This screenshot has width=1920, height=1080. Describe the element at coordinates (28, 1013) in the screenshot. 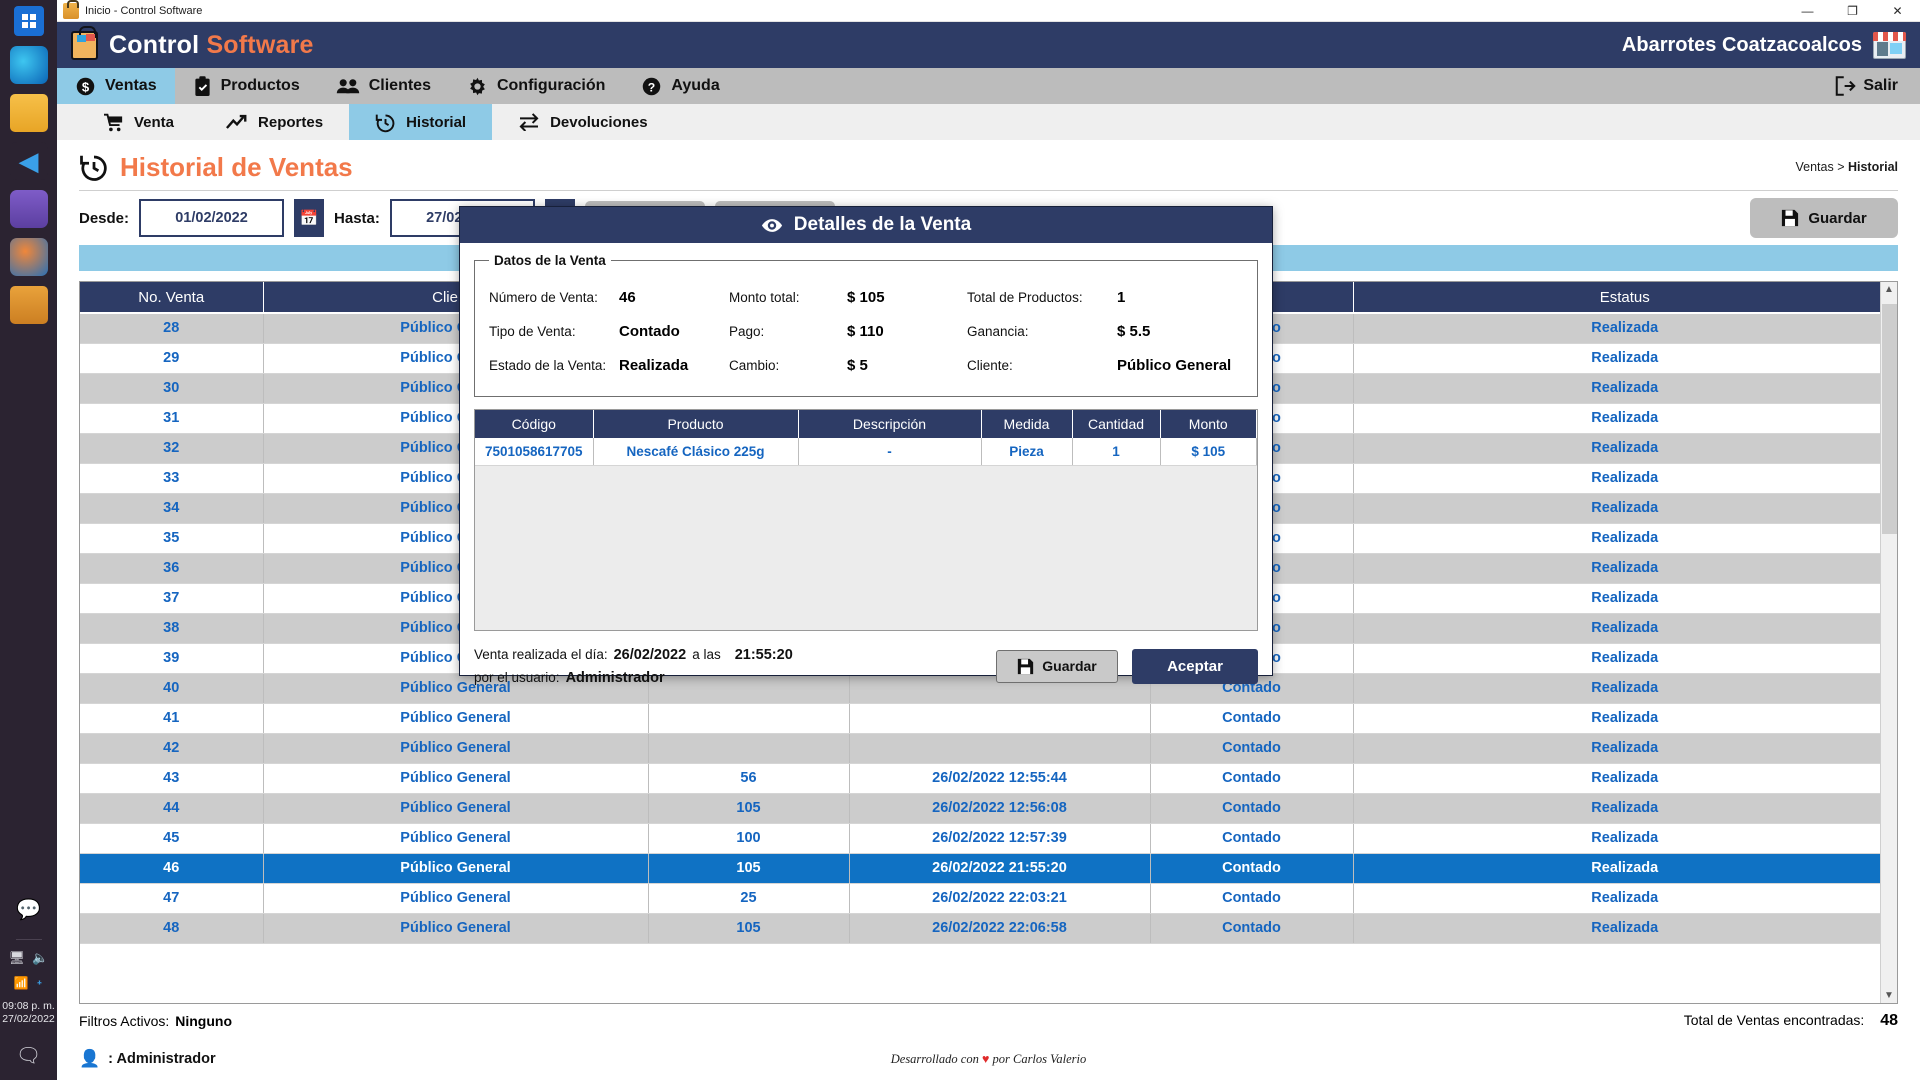

I see `taskbar-clock: 09:08 p. m. 27/02/2022` at that location.